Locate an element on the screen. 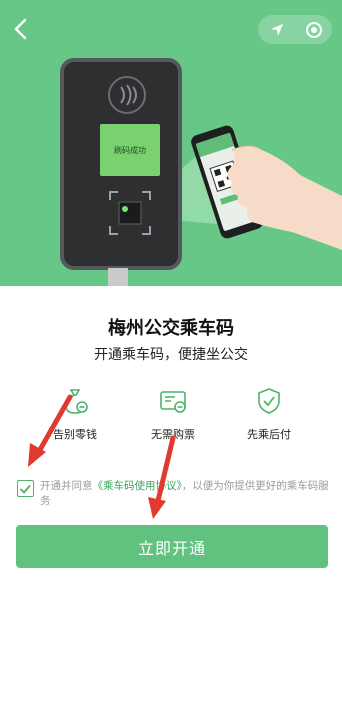 This screenshot has height=702, width=342. check-icon is located at coordinates (25, 489).